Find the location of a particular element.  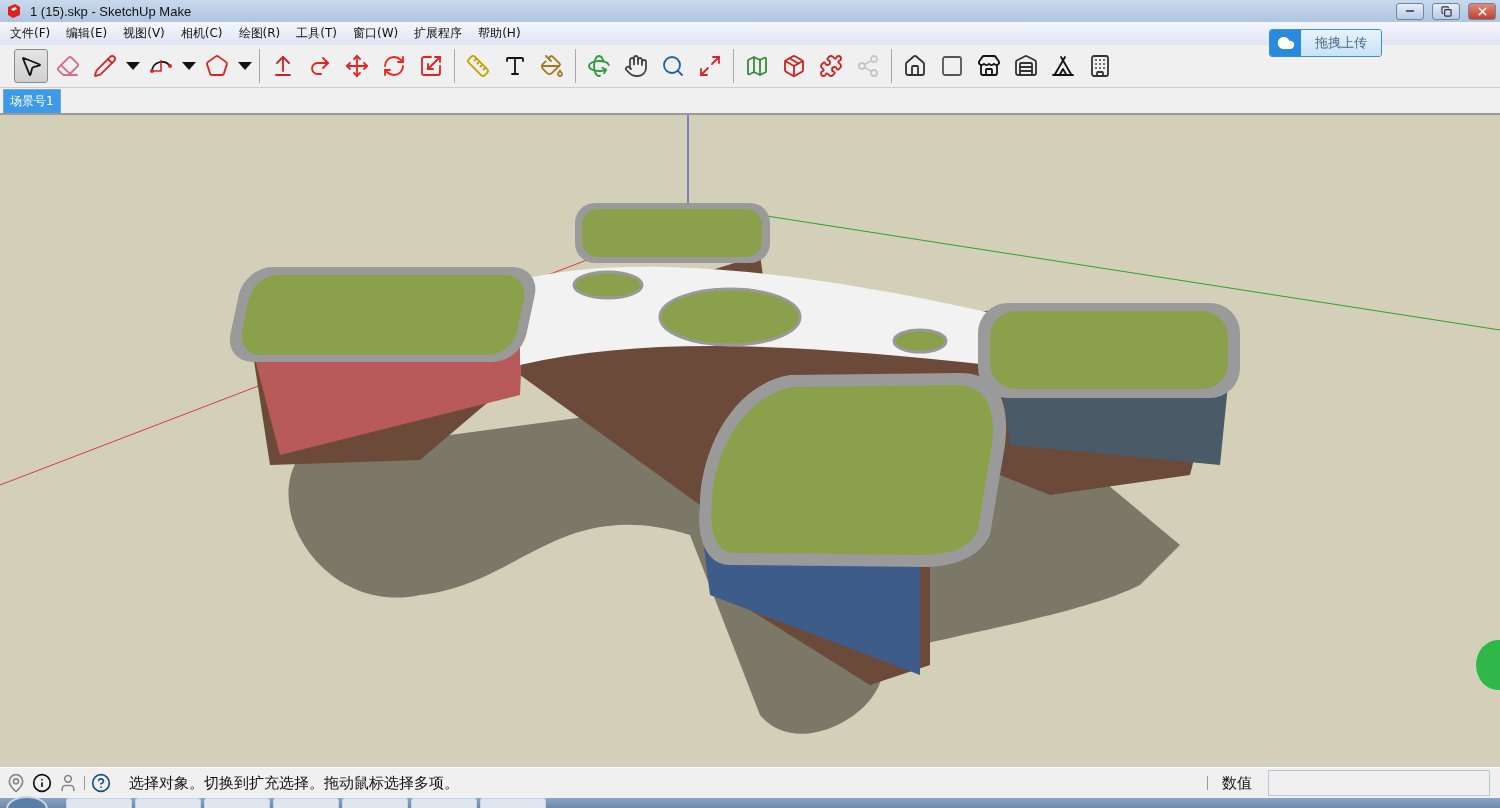

value-label: 数值 is located at coordinates (1237, 783).